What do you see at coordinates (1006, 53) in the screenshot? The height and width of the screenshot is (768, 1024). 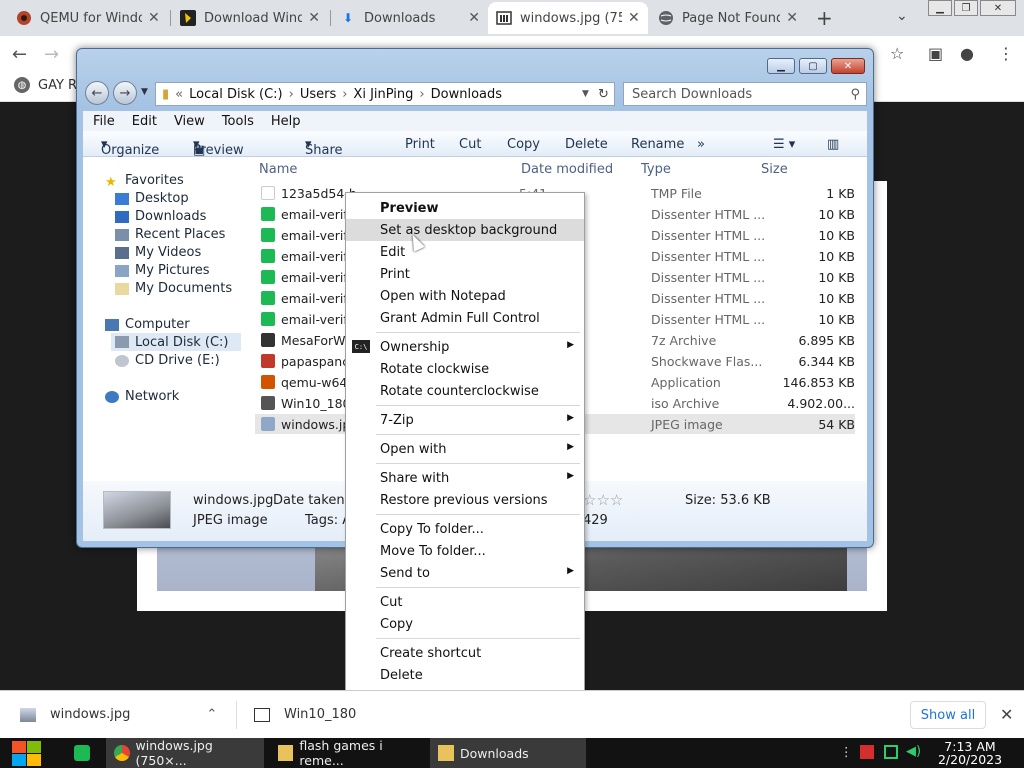 I see `menu-icon: ⋮` at bounding box center [1006, 53].